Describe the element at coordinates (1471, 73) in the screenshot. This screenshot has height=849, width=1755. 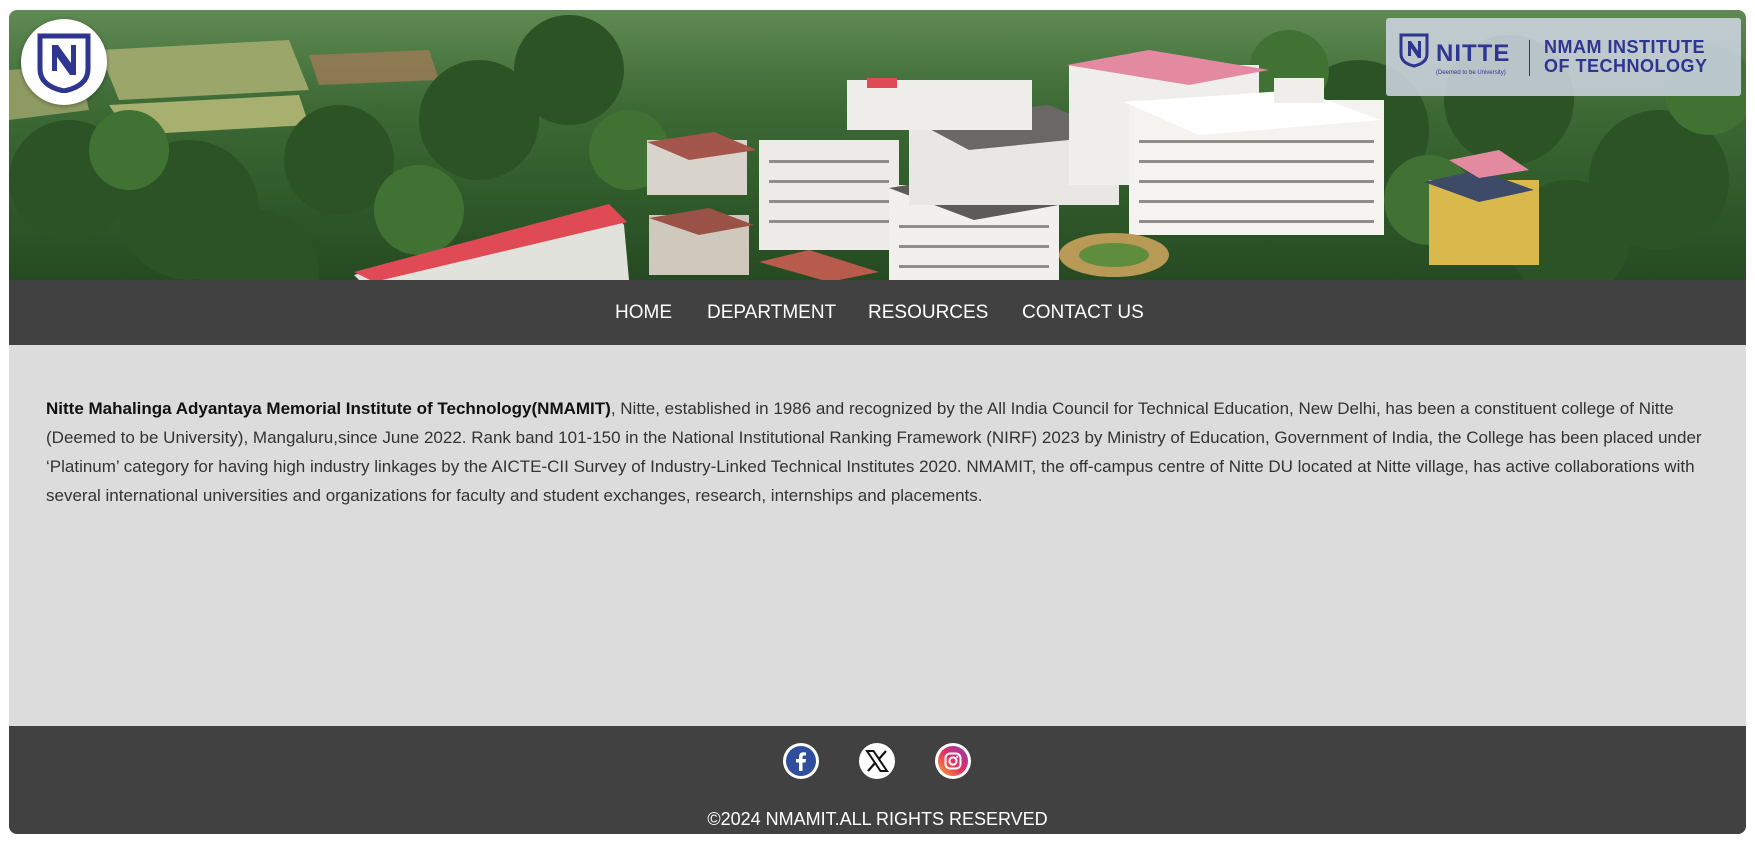
I see `nitte-subtitle: (Deemed to be University)` at that location.